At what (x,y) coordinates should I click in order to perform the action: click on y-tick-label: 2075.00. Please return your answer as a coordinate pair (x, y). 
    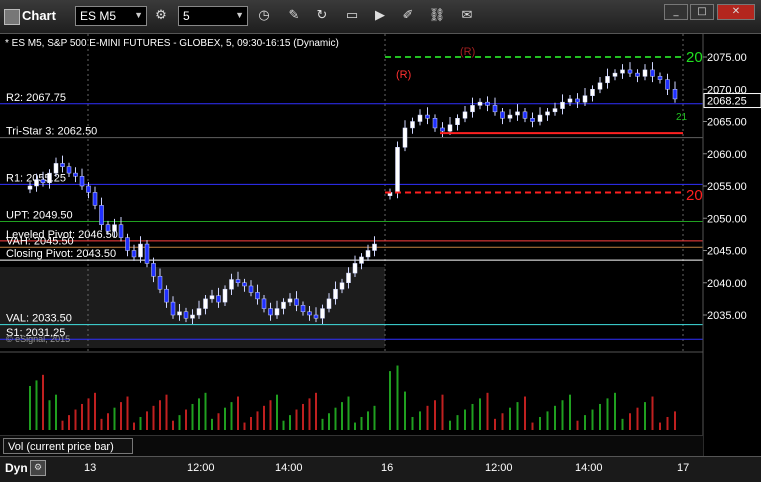
    Looking at the image, I should click on (727, 58).